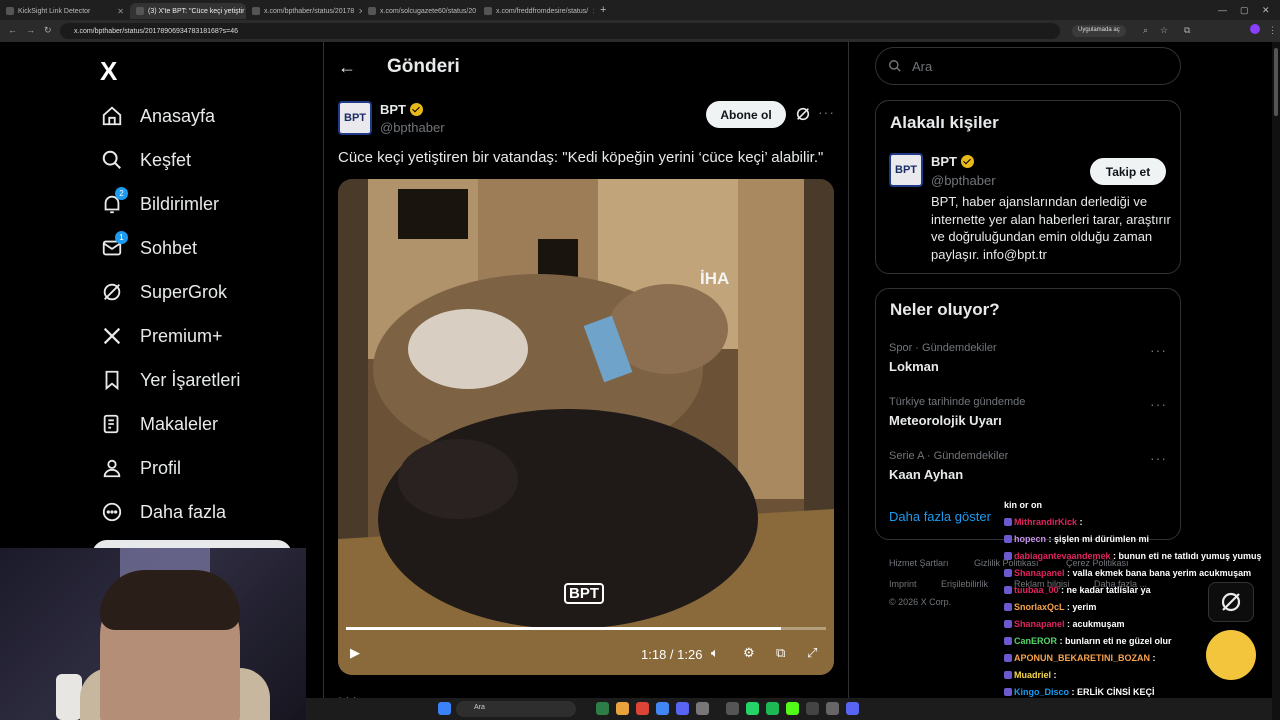  What do you see at coordinates (1231, 602) in the screenshot?
I see `grok-floating-button` at bounding box center [1231, 602].